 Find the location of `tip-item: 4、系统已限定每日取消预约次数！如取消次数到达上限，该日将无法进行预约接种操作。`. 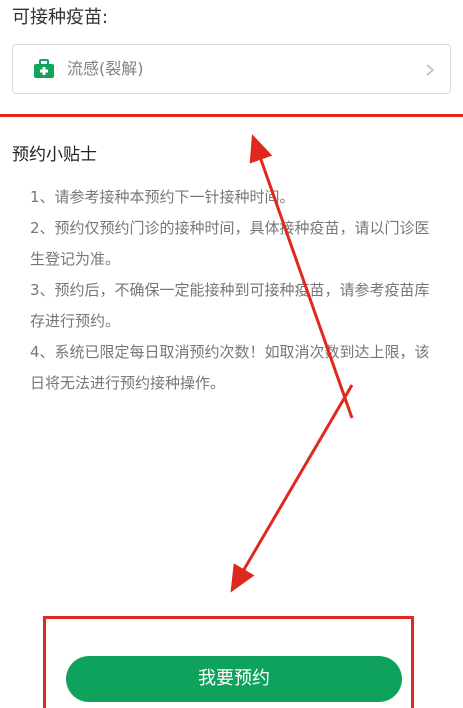

tip-item: 4、系统已限定每日取消预约次数！如取消次数到达上限，该日将无法进行预约接种操作。 is located at coordinates (230, 367).